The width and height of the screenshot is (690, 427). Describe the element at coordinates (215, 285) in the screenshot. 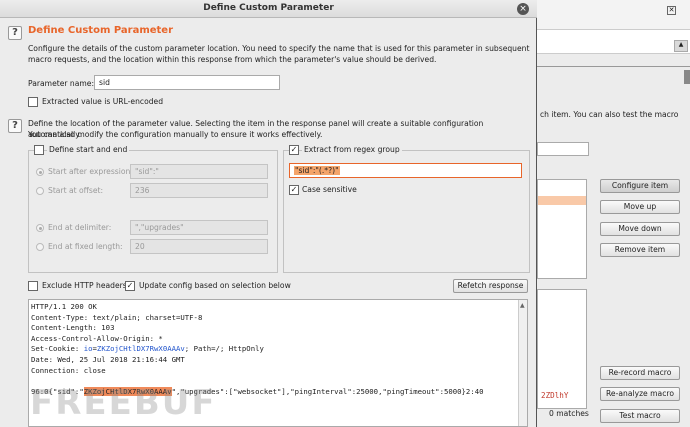

I see `update-config-label: Update config based on selection below` at that location.